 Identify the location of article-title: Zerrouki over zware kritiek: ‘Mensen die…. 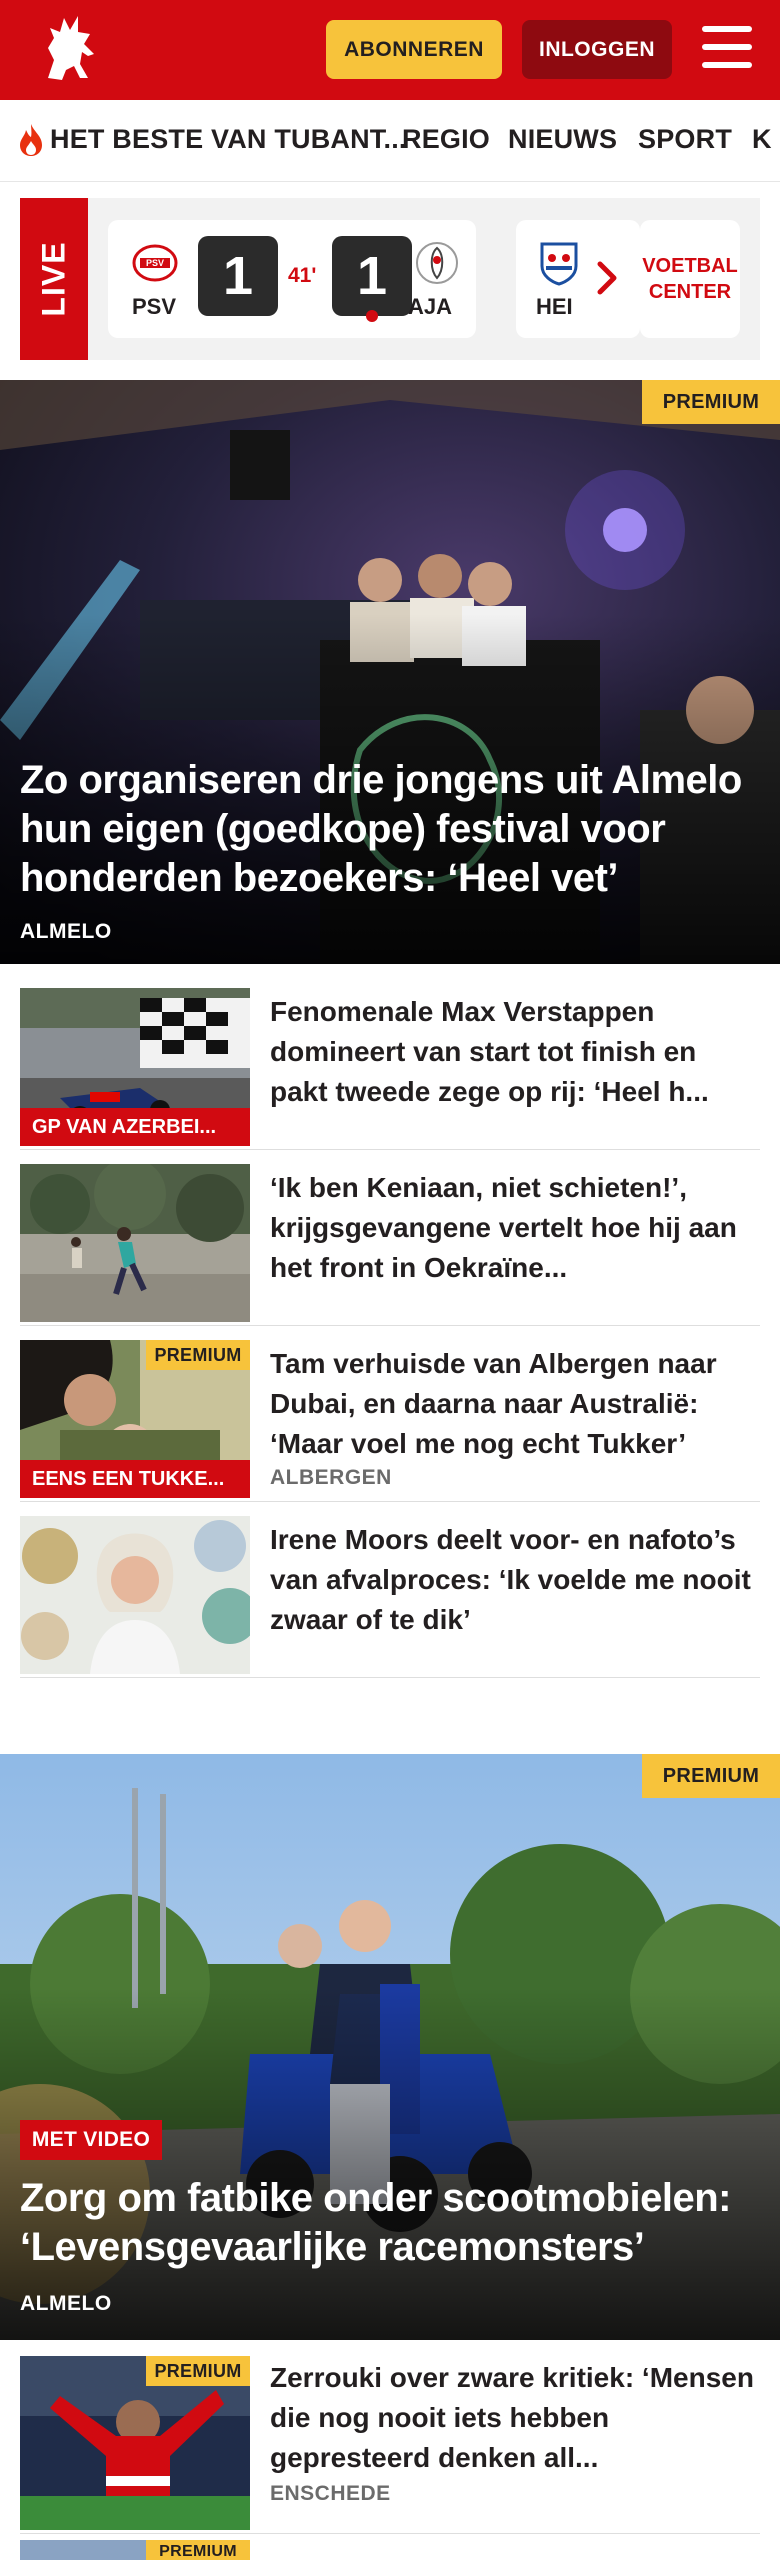
(515, 2418).